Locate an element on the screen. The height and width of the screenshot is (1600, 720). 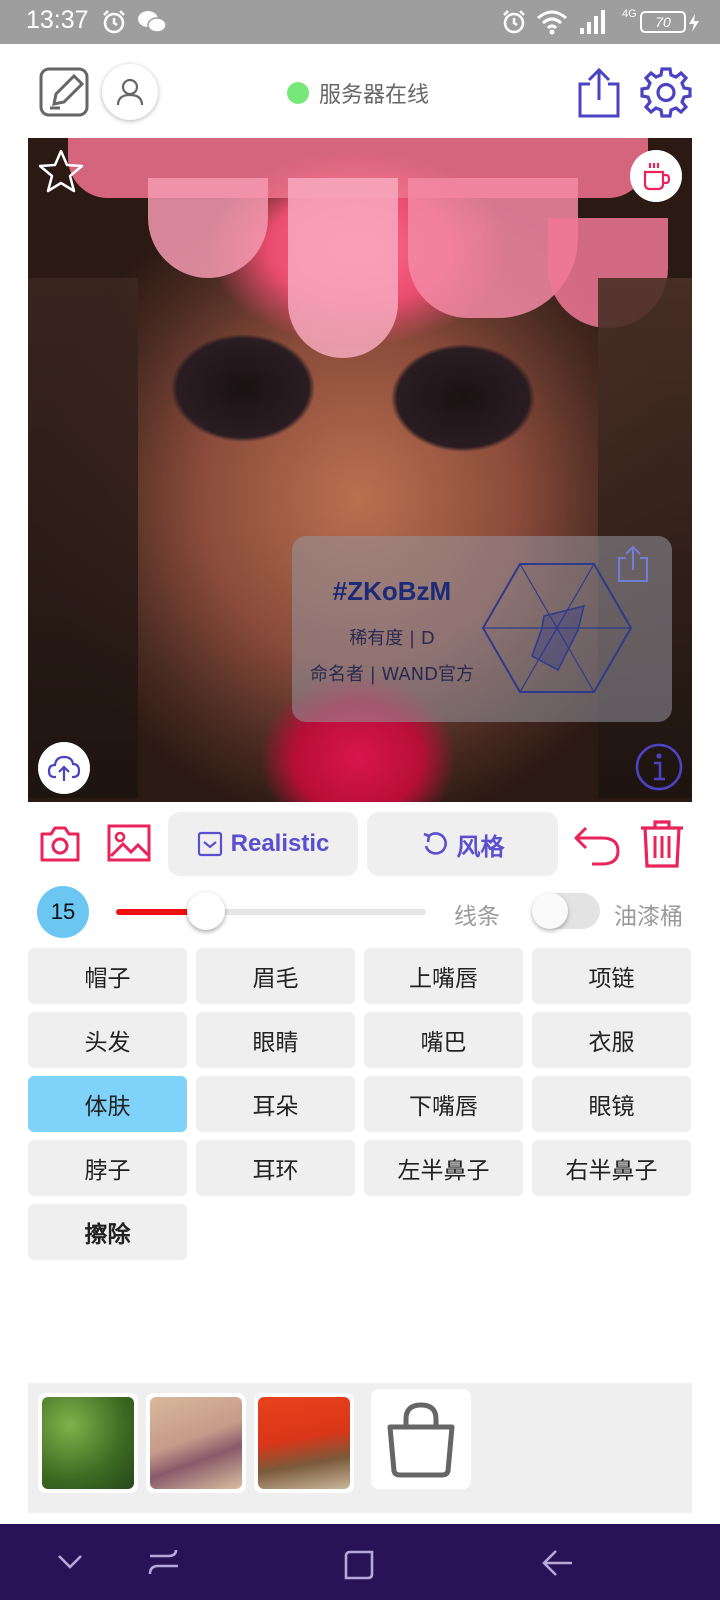
slider-thumb is located at coordinates (205, 911).